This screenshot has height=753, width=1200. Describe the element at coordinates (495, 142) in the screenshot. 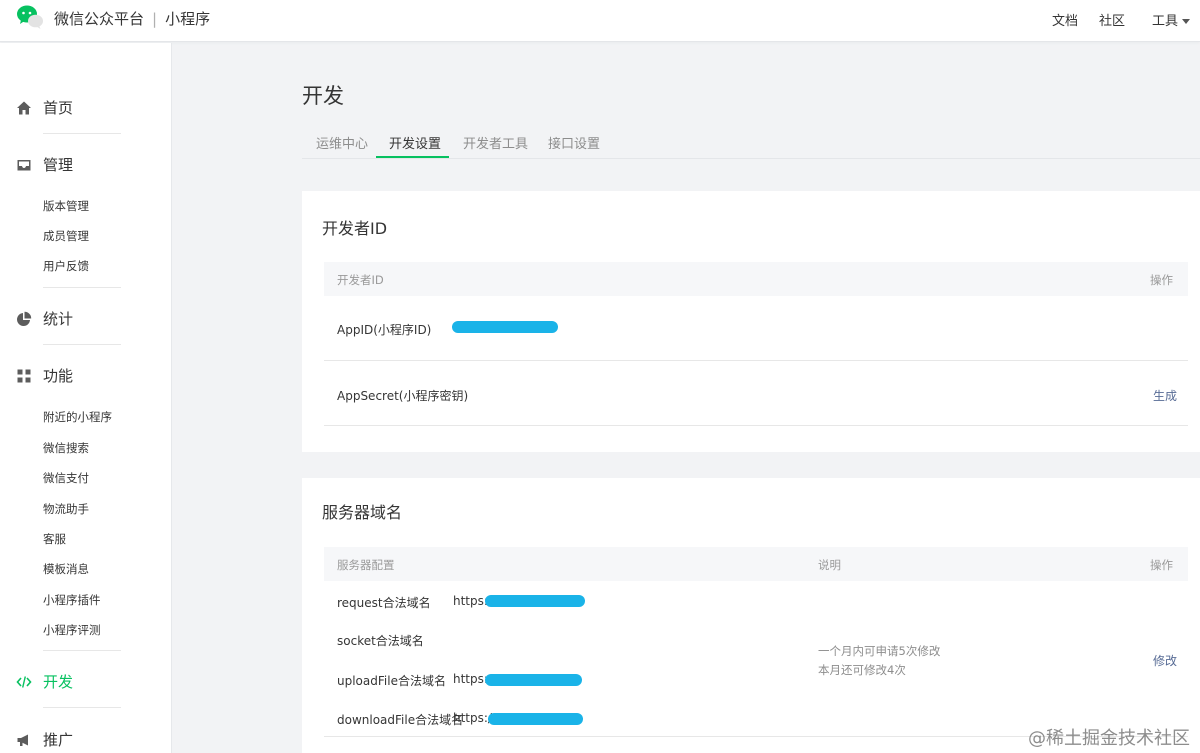

I see `tab-dev-tools: 开发者工具` at that location.